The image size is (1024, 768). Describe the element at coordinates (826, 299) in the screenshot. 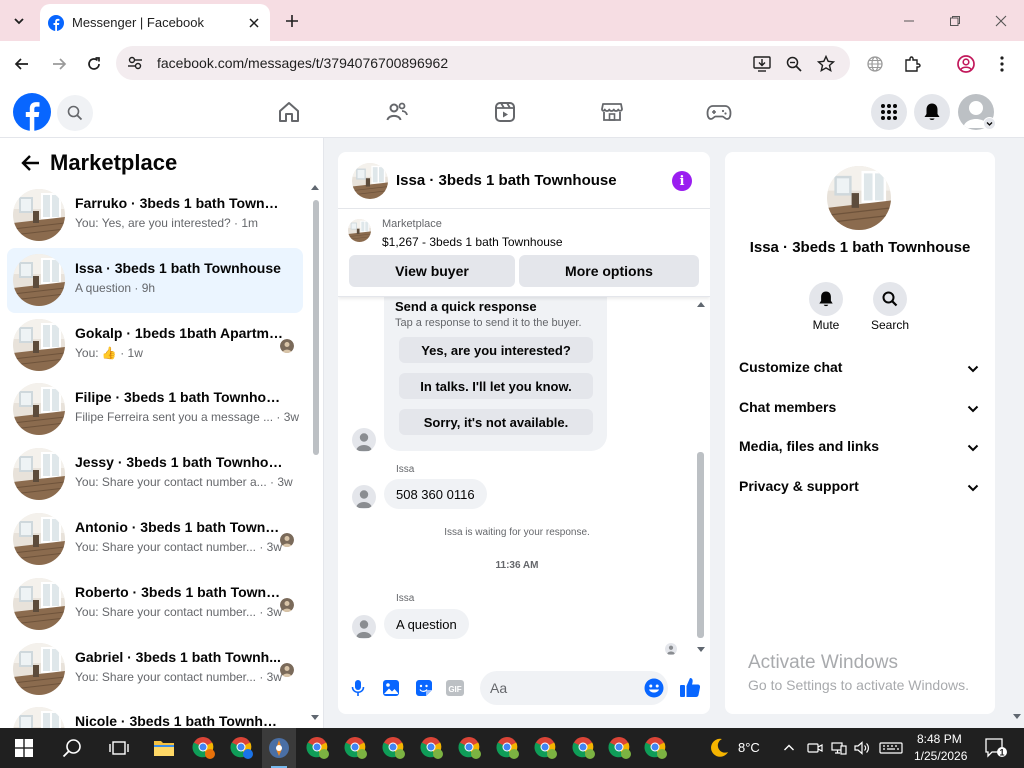

I see `mute-bell-icon` at that location.